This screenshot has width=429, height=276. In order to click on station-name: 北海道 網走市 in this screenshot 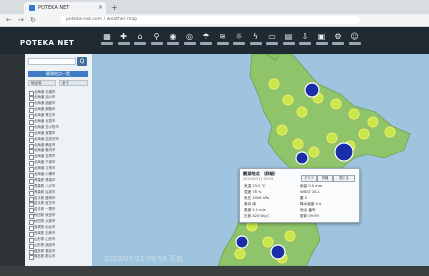, I will do `click(45, 144)`.